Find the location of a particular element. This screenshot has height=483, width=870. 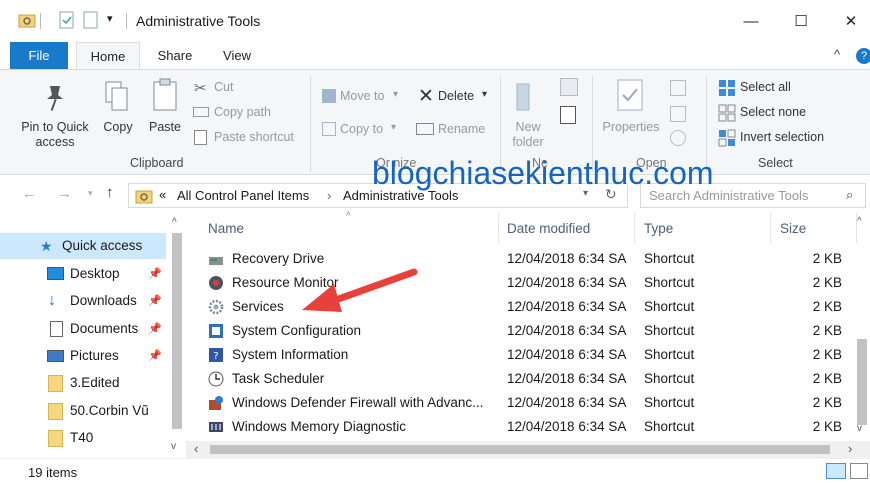

file-type: Shortcut is located at coordinates (669, 282).